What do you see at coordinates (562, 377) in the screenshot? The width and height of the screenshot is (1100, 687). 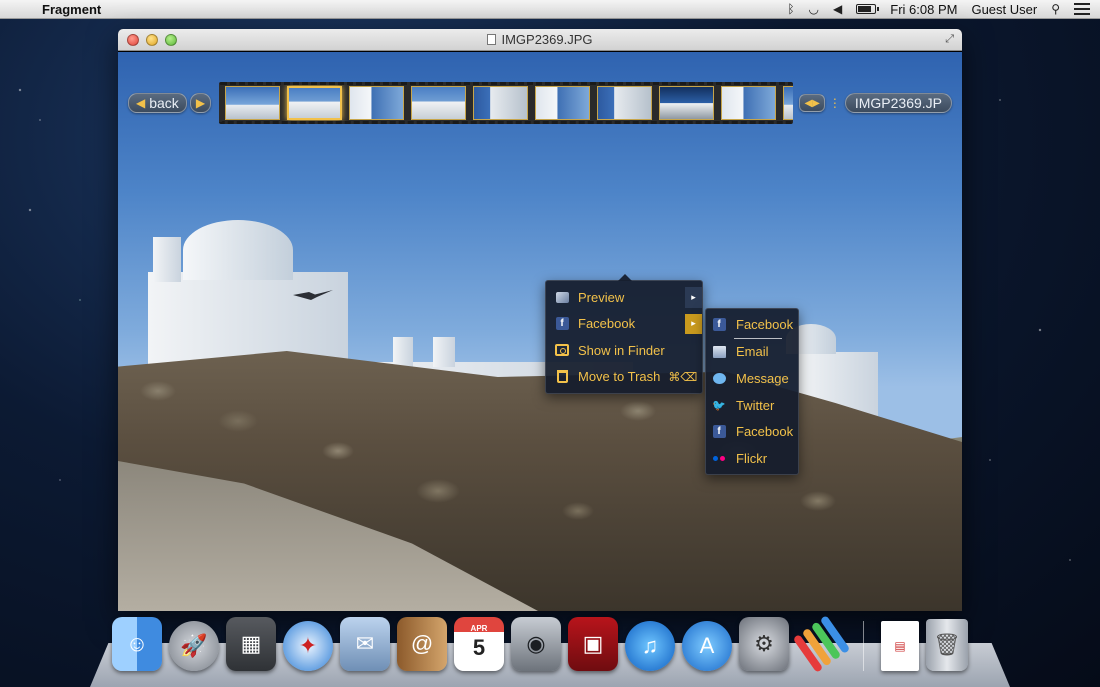 I see `trash-icon` at bounding box center [562, 377].